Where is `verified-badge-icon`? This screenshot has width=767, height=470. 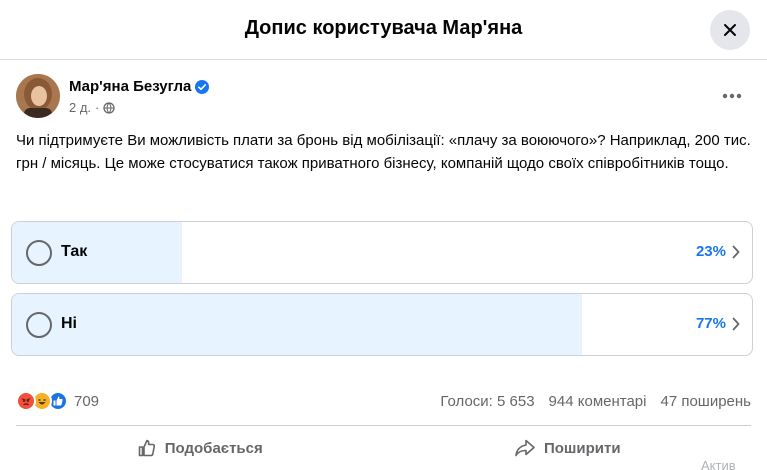
verified-badge-icon is located at coordinates (202, 86).